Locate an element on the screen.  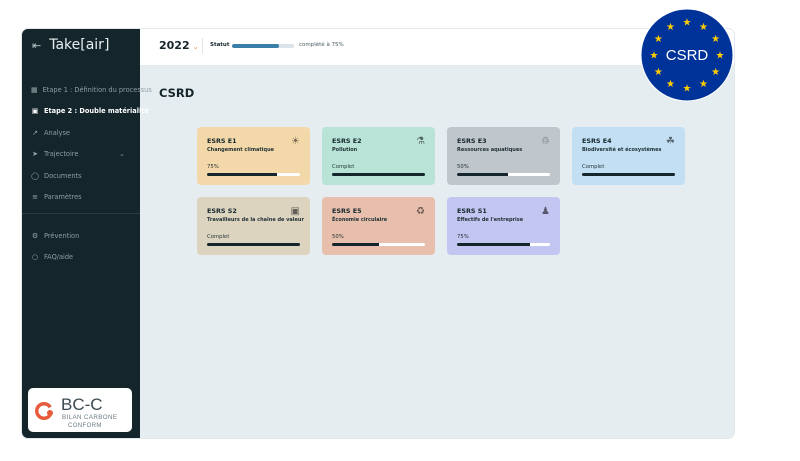
people-icon: ♟ is located at coordinates (545, 211).